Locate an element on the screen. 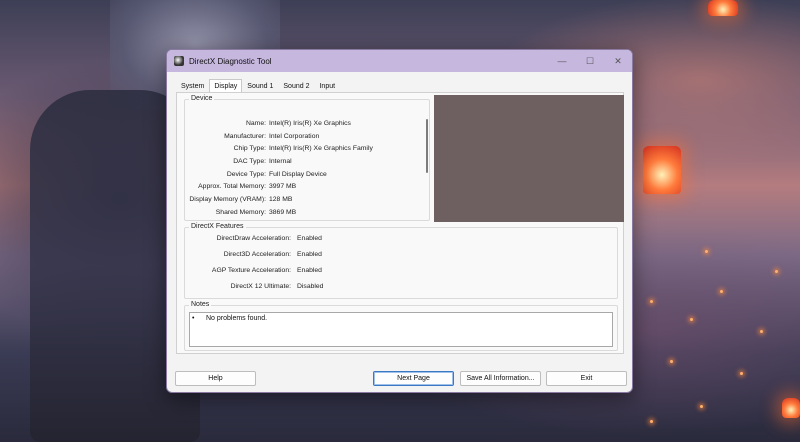 The height and width of the screenshot is (442, 800). dxdiag-app-icon is located at coordinates (179, 61).